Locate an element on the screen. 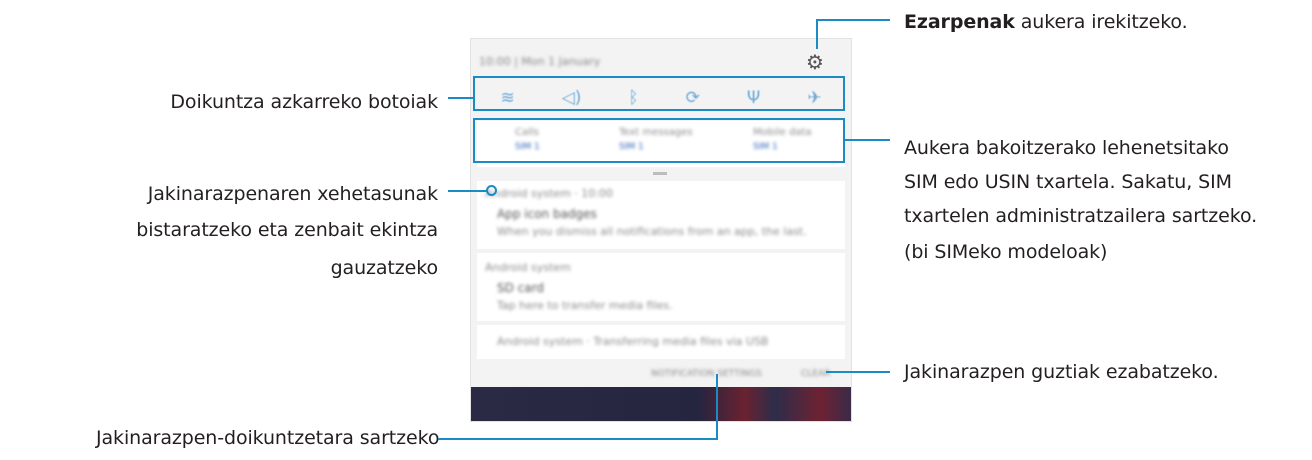  notif-details-annotation-1: Jakinarazpenaren xehetasunak is located at coordinates (292, 194).